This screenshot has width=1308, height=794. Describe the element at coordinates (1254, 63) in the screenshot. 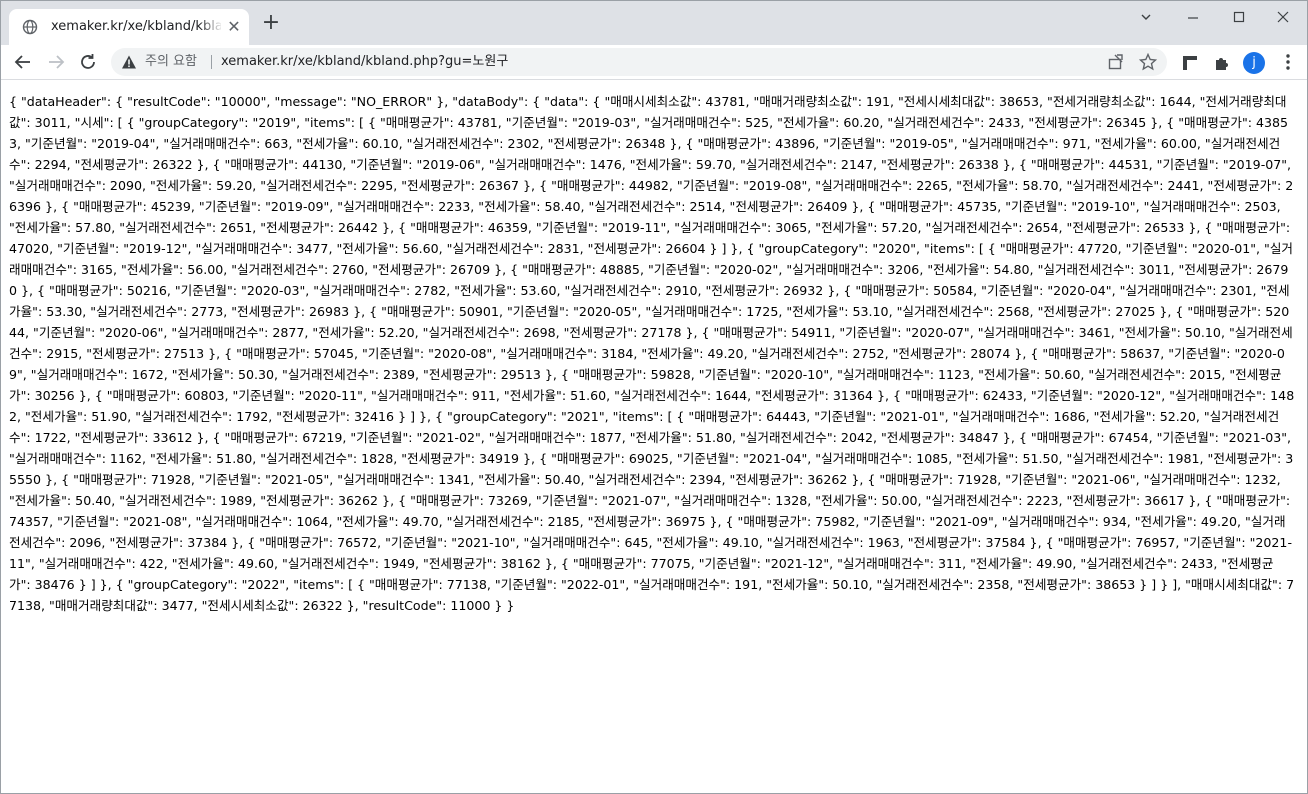

I see `profile-avatar: j` at that location.